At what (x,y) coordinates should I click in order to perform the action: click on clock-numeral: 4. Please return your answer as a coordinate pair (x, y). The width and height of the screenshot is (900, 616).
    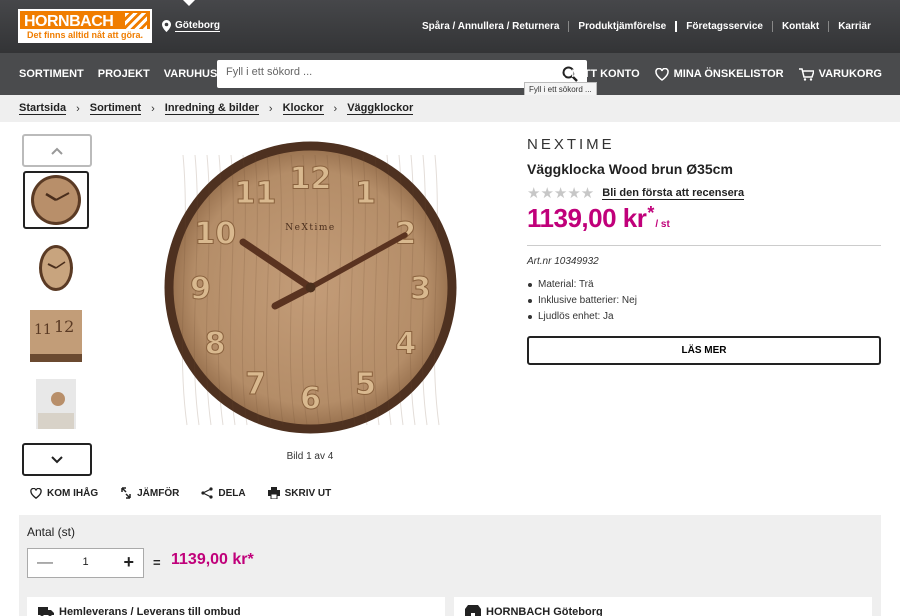
    Looking at the image, I should click on (405, 344).